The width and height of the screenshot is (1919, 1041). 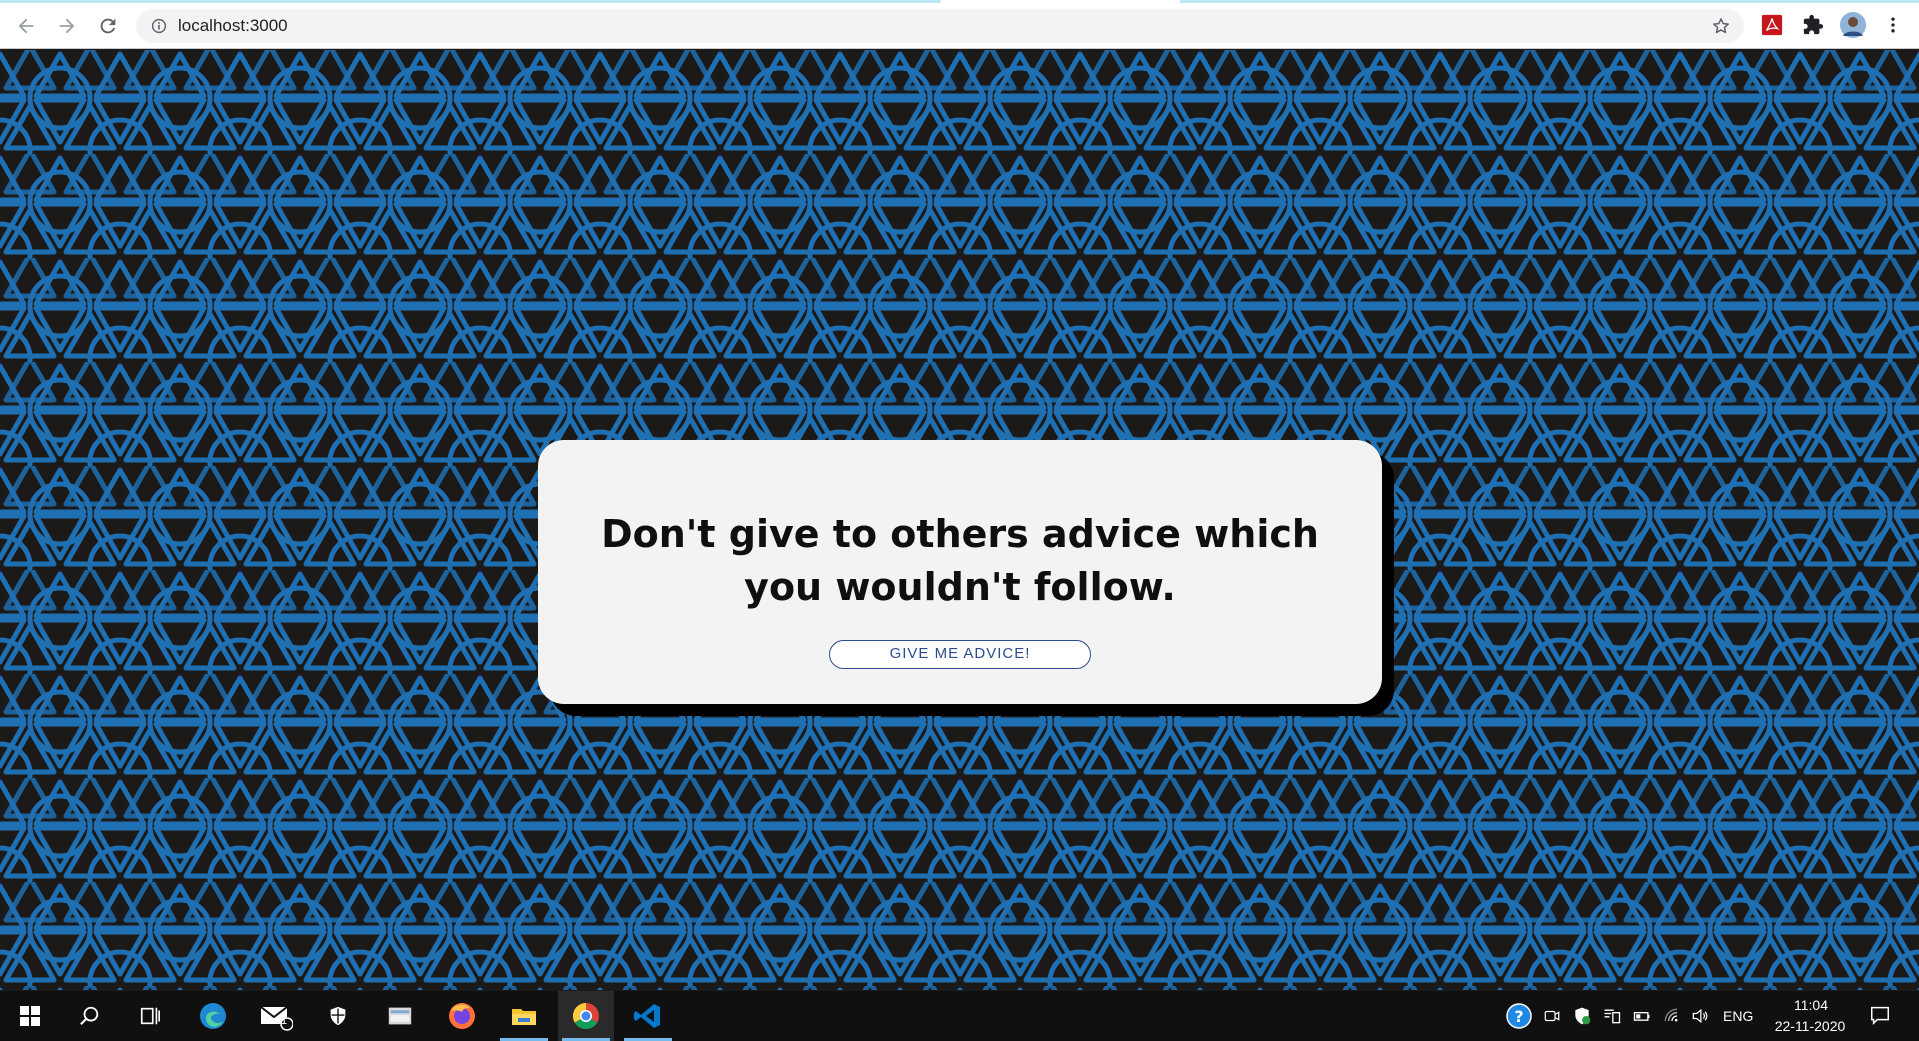 I want to click on chrome-taskbar-button, so click(x=586, y=1016).